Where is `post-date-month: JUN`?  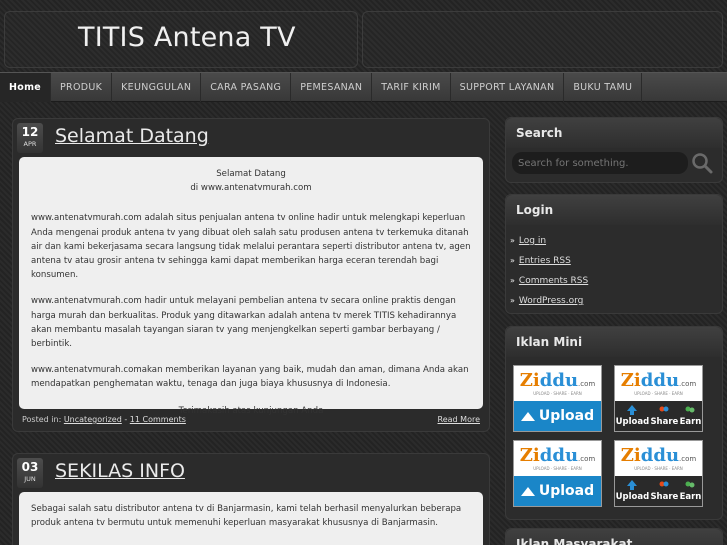 post-date-month: JUN is located at coordinates (30, 479).